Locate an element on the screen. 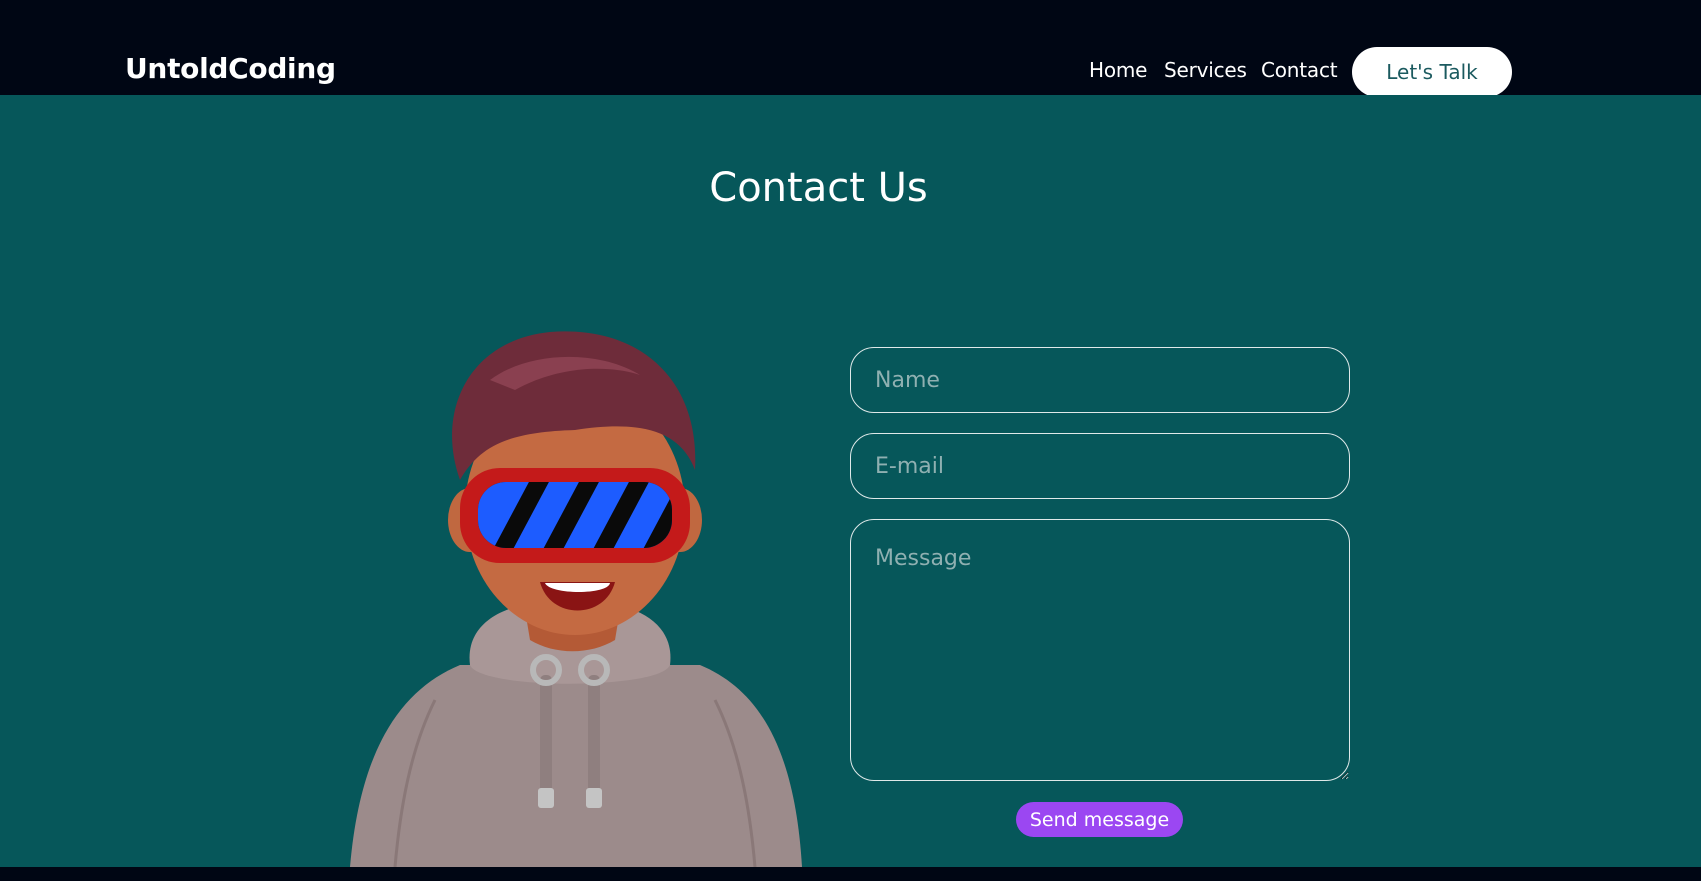 The image size is (1701, 881). brand-logo: UntoldCoding is located at coordinates (230, 68).